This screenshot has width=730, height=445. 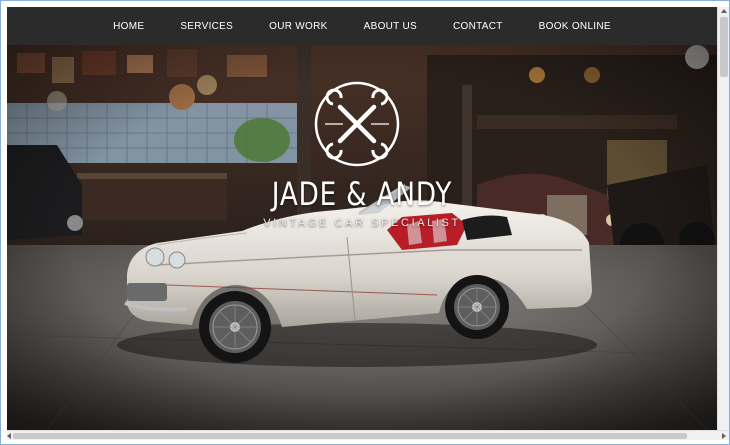 I want to click on vertical-scrollbar-thumb, so click(x=724, y=47).